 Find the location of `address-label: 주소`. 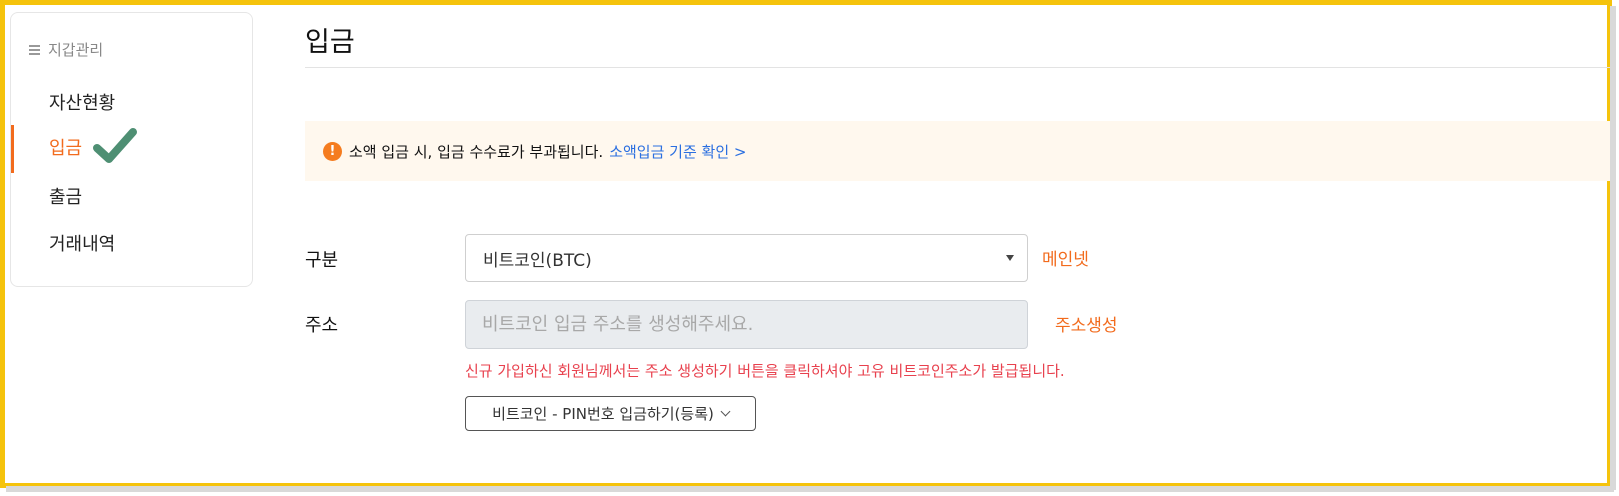

address-label: 주소 is located at coordinates (322, 325).